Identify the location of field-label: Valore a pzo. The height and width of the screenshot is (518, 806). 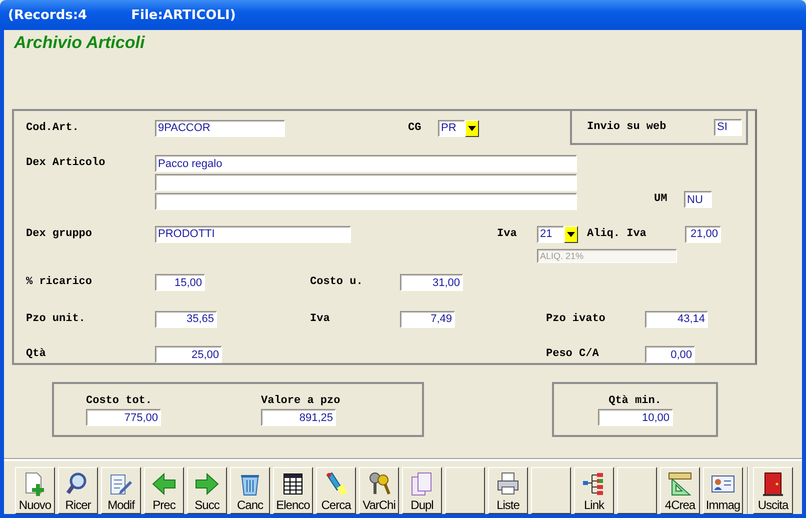
(300, 401).